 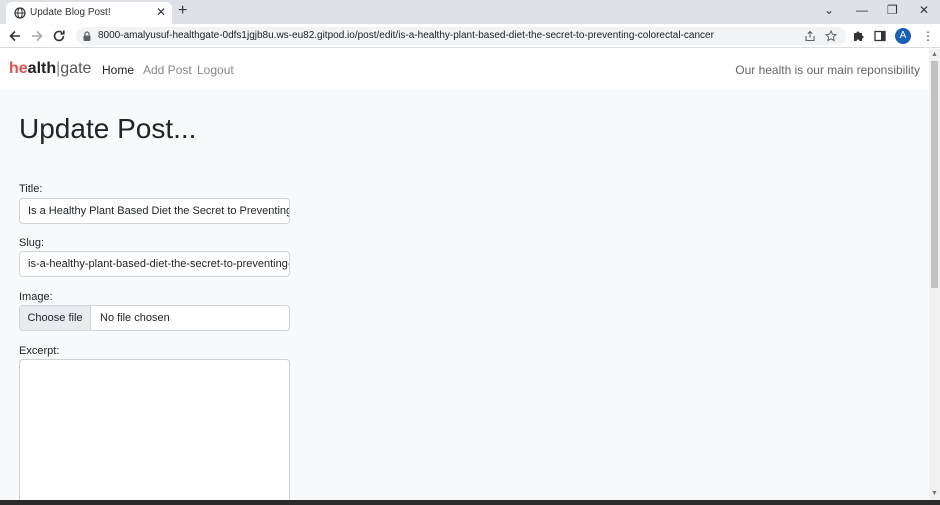 What do you see at coordinates (182, 11) in the screenshot?
I see `new-tab-button: +` at bounding box center [182, 11].